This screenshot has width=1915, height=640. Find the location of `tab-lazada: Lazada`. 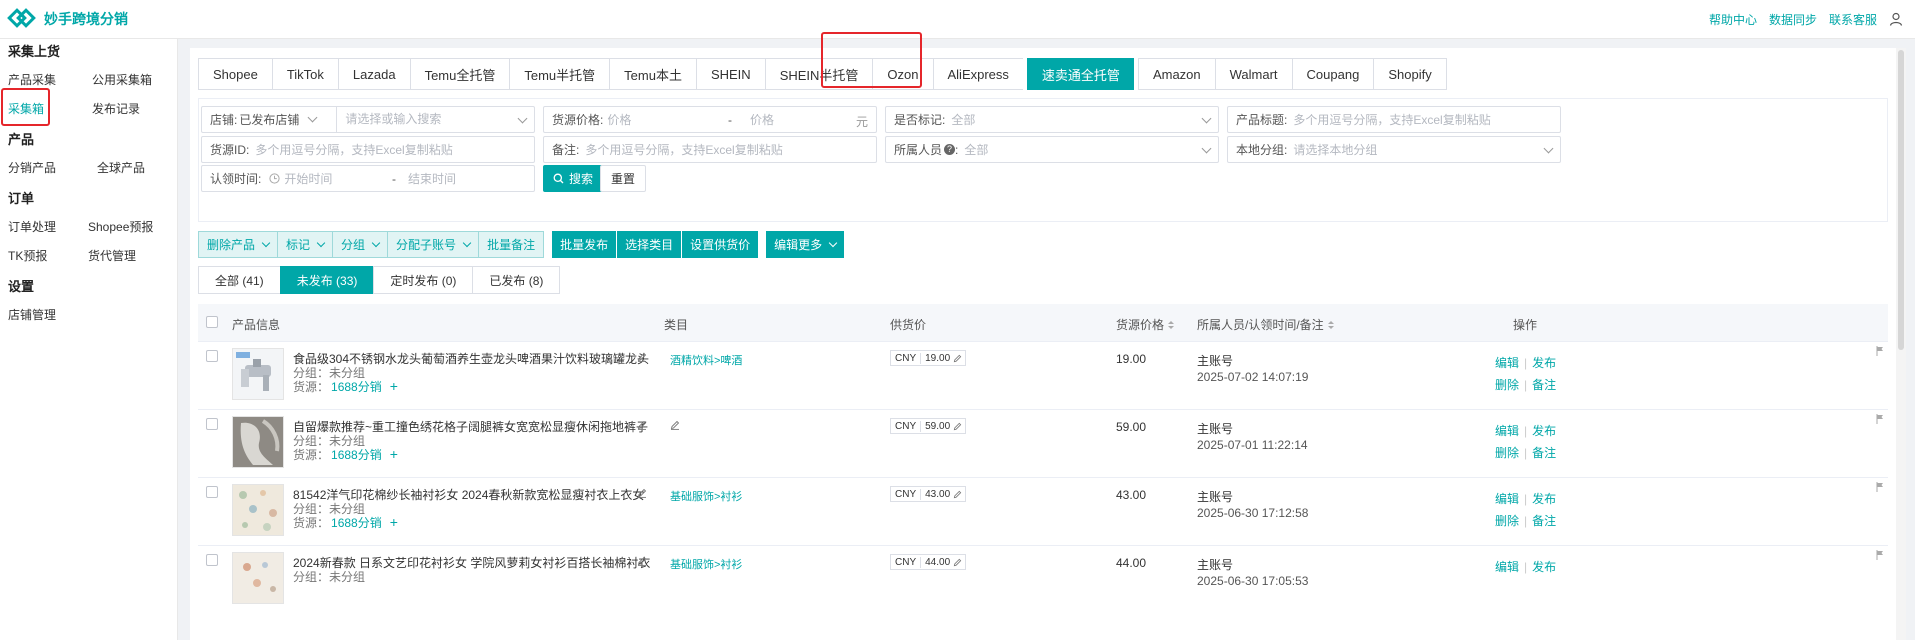

tab-lazada: Lazada is located at coordinates (373, 74).